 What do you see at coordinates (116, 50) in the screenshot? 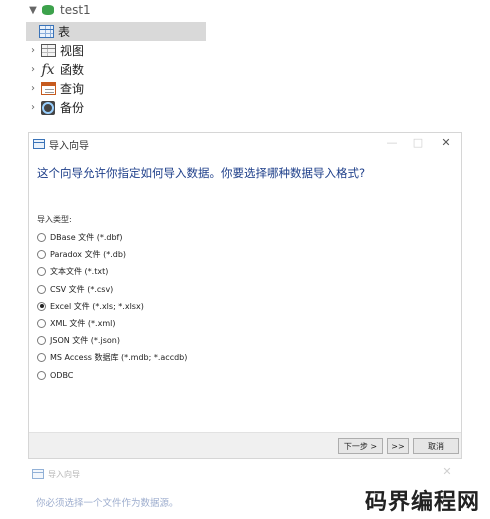
I see `tree-item-views: › 视图` at bounding box center [116, 50].